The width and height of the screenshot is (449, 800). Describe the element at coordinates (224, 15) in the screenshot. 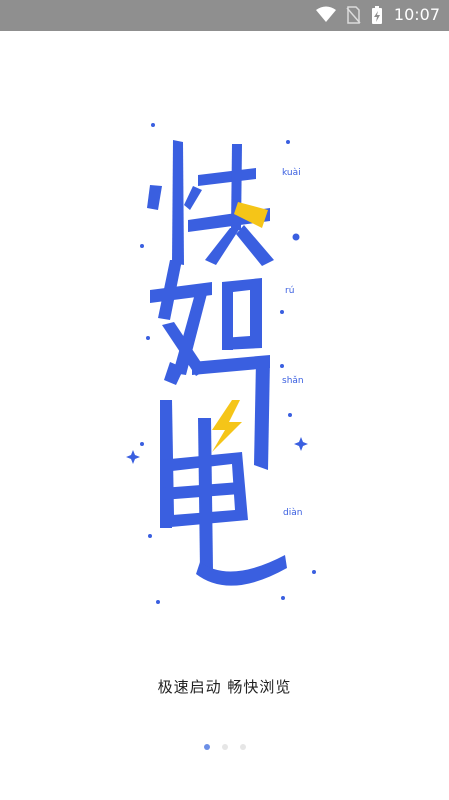

I see `status-bar: 10:07` at that location.